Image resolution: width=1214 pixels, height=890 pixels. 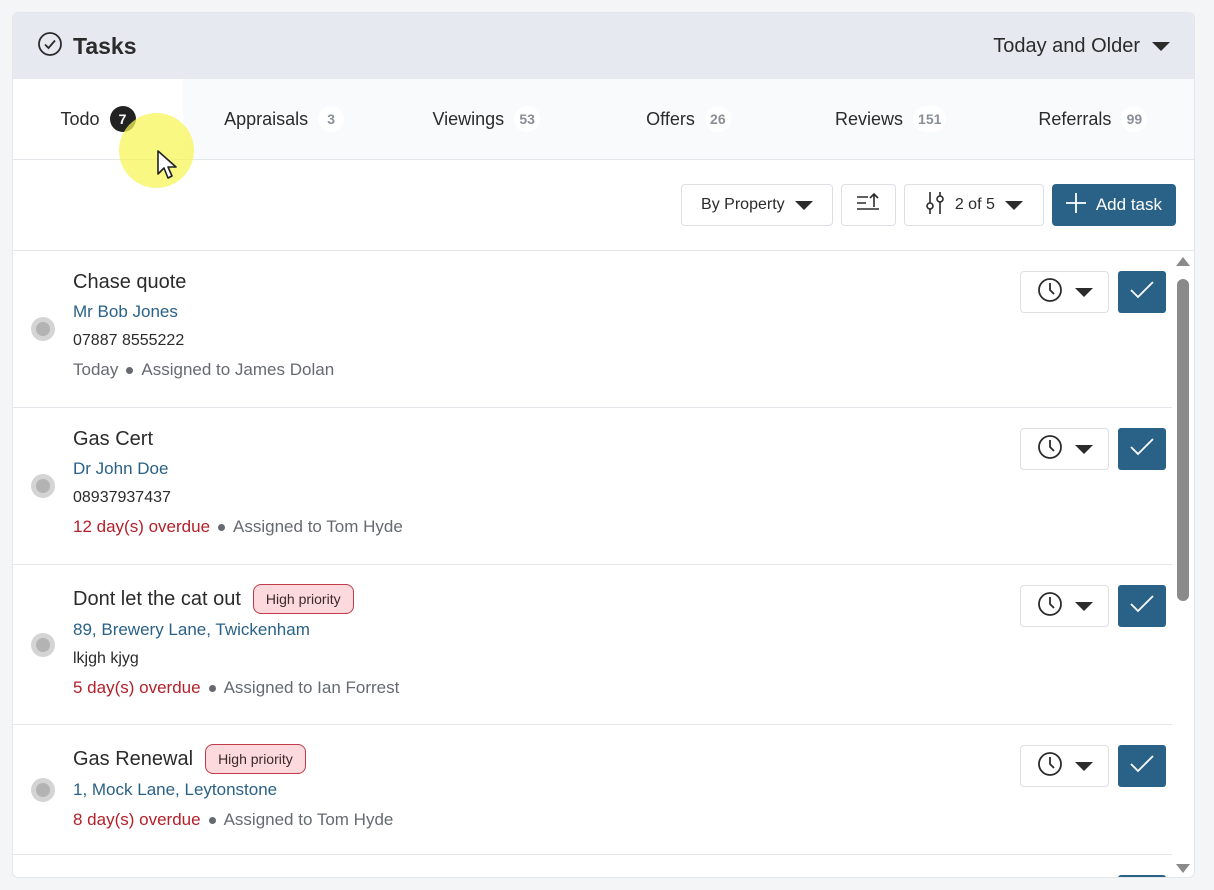 What do you see at coordinates (266, 118) in the screenshot?
I see `tab-label: Appraisals` at bounding box center [266, 118].